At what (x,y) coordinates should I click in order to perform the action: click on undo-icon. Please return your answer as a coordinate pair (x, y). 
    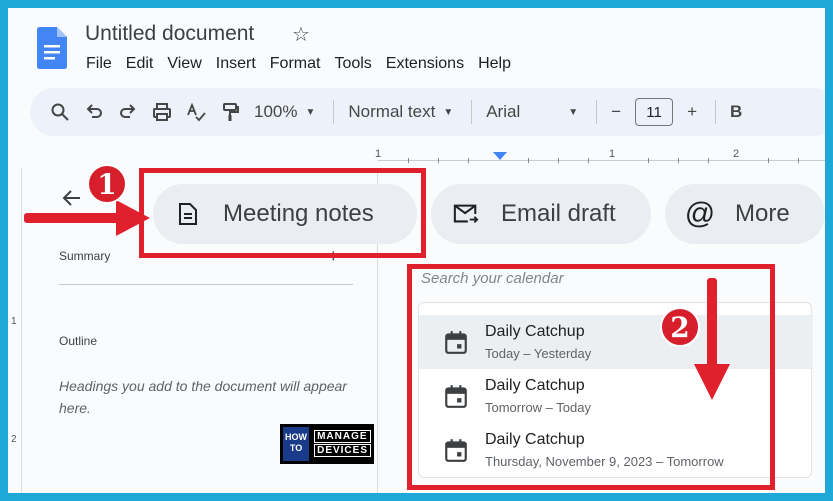
    Looking at the image, I should click on (94, 112).